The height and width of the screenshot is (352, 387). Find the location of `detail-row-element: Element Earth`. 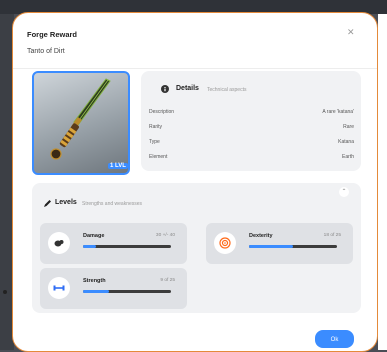

detail-row-element: Element Earth is located at coordinates (251, 159).